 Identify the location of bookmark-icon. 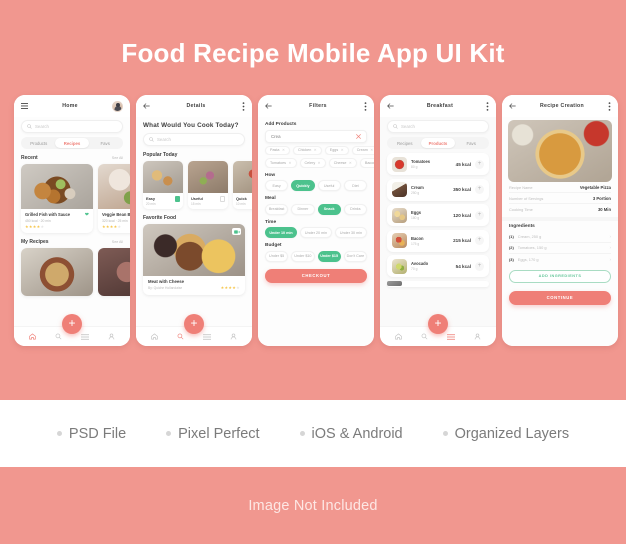
(222, 199).